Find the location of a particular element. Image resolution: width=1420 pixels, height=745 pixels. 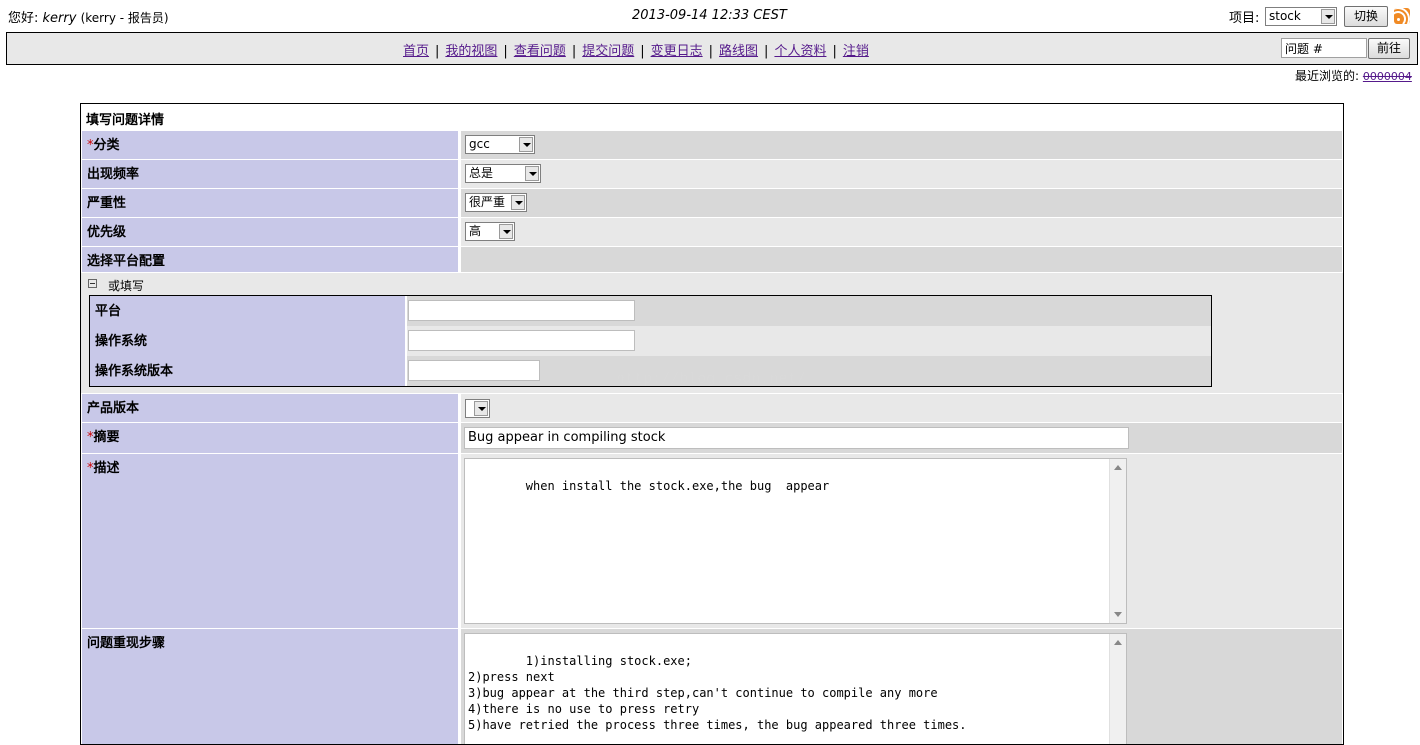

priority-select-value: 高 is located at coordinates (475, 231).